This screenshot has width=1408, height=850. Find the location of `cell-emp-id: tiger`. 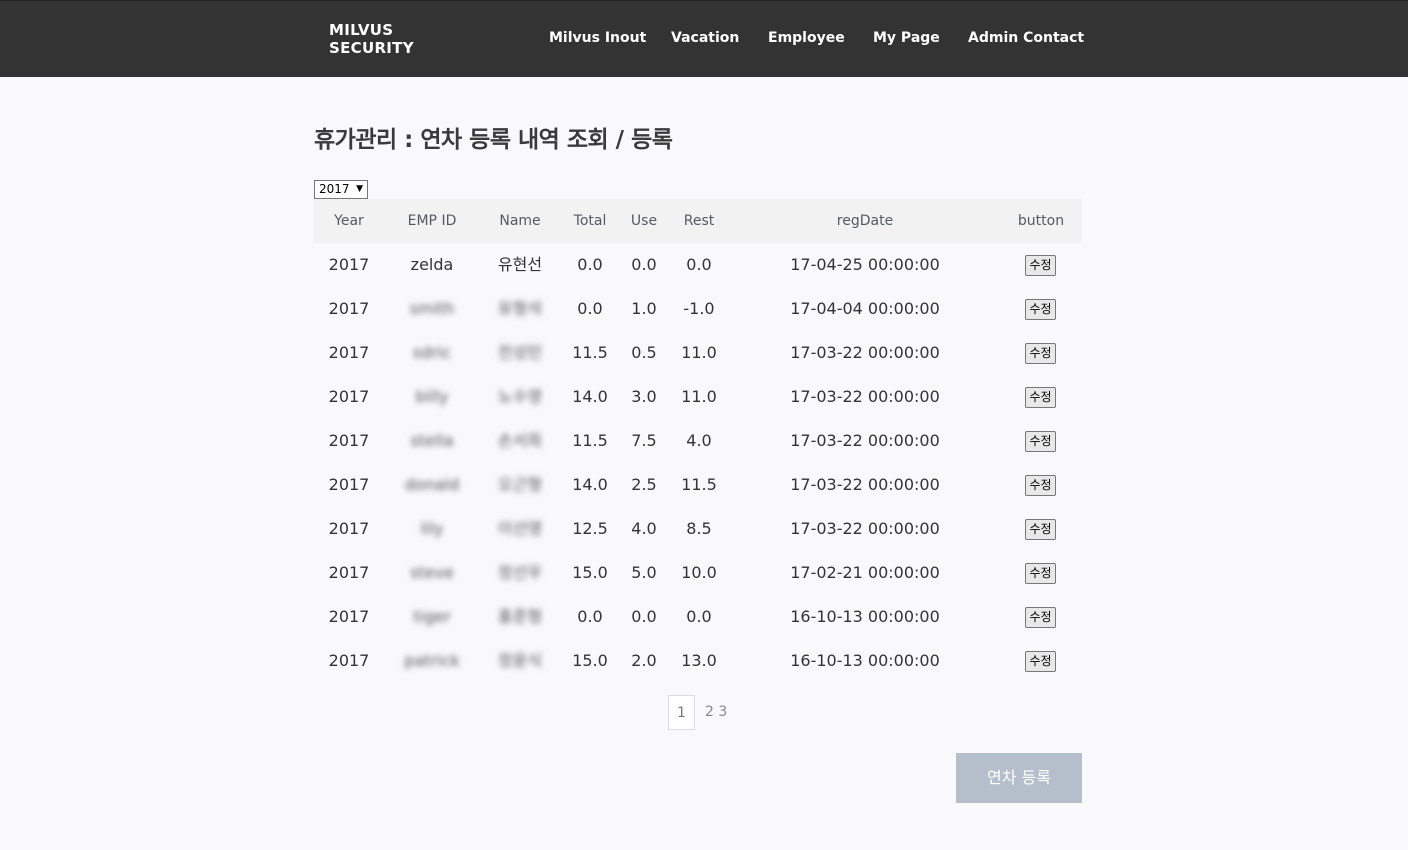

cell-emp-id: tiger is located at coordinates (432, 616).